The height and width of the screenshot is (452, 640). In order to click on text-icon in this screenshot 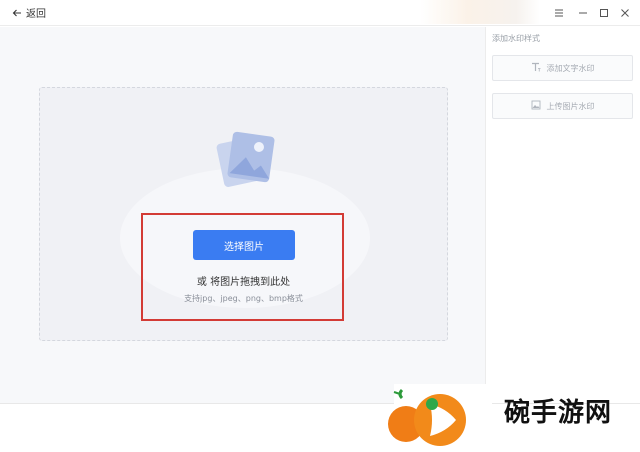, I will do `click(536, 68)`.